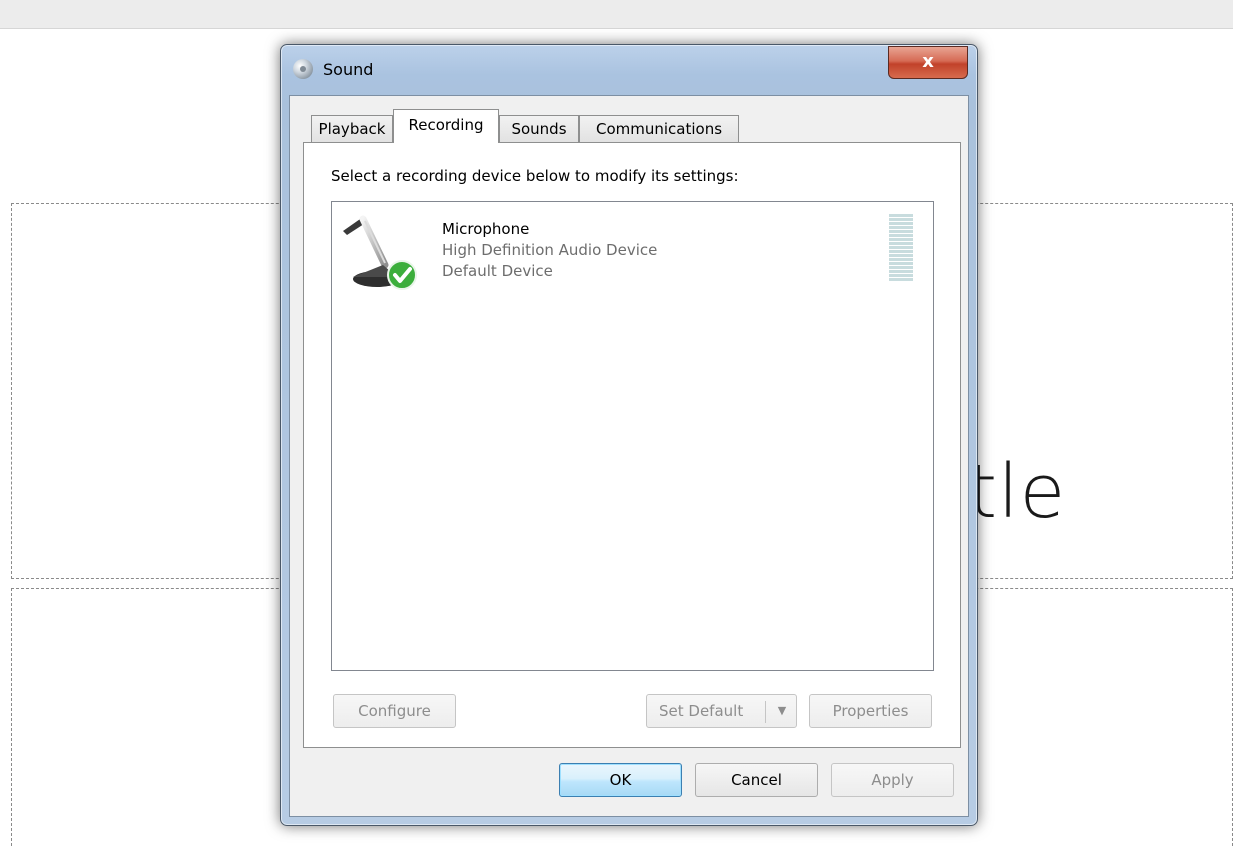 This screenshot has height=846, width=1233. I want to click on dropdown-arrow-icon: ▼, so click(782, 711).